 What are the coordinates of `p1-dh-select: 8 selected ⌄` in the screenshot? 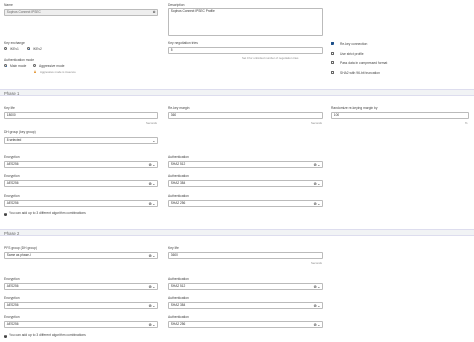 It's located at (81, 140).